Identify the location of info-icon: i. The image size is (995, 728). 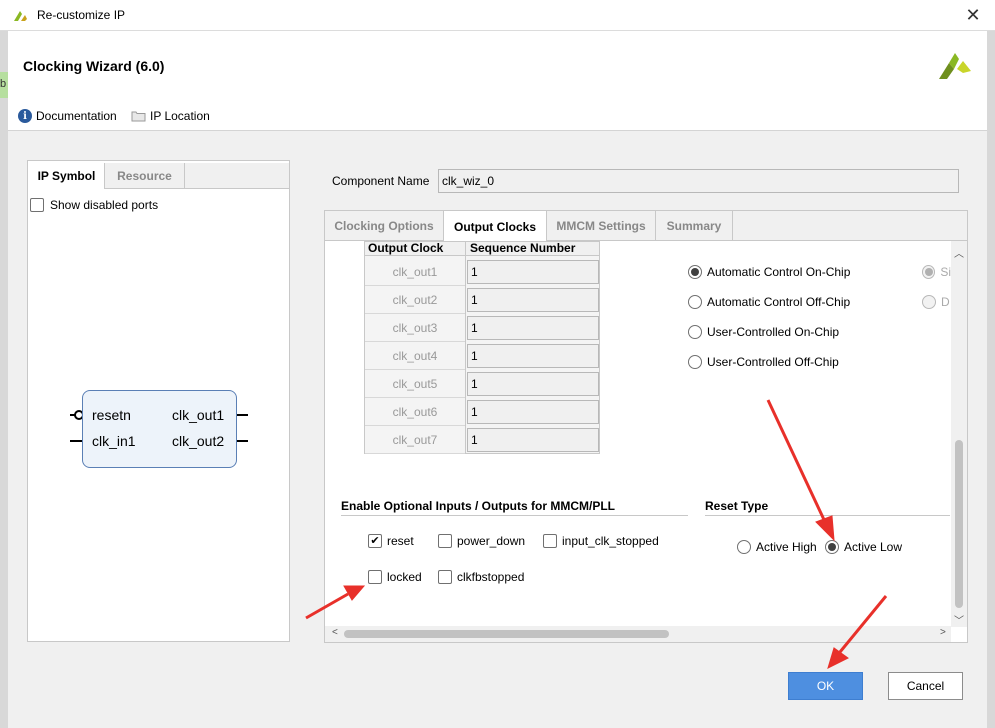
(25, 116).